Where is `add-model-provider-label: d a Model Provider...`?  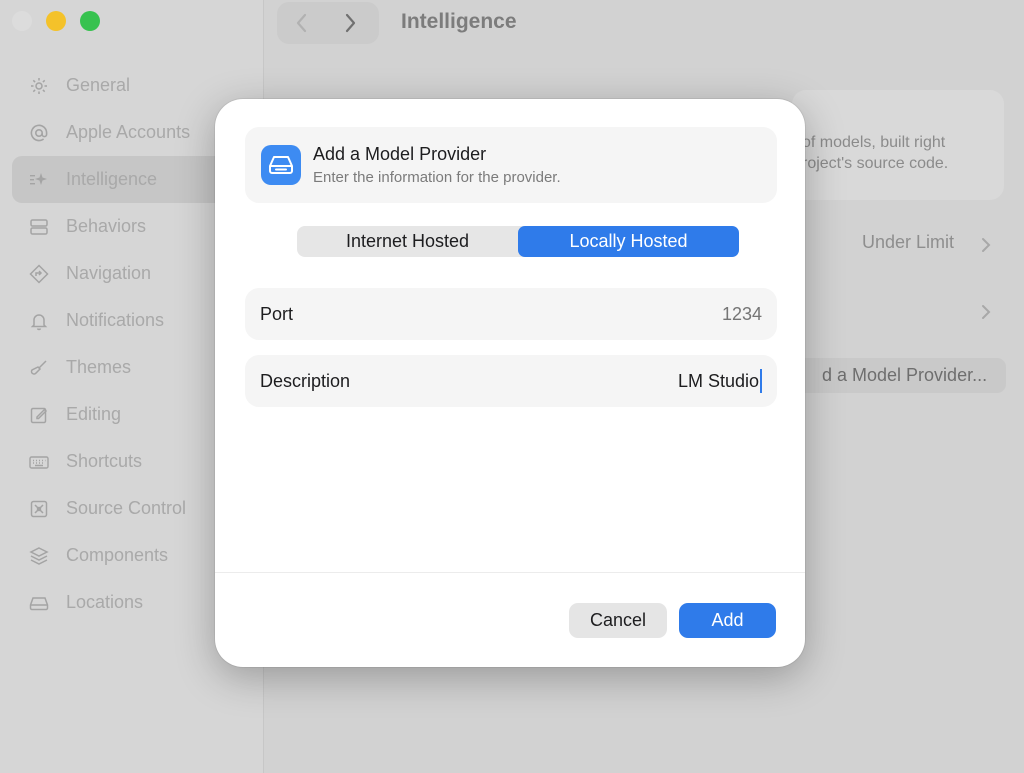 add-model-provider-label: d a Model Provider... is located at coordinates (905, 375).